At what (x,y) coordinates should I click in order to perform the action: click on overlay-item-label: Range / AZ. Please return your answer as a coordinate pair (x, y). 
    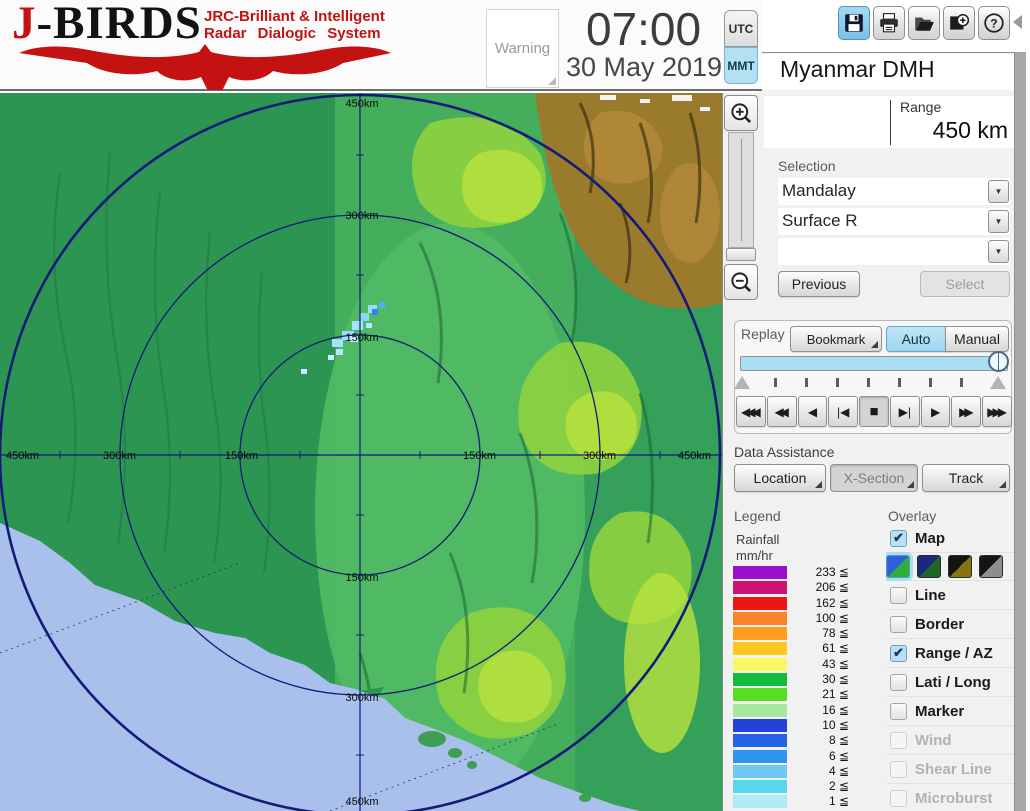
    Looking at the image, I should click on (954, 653).